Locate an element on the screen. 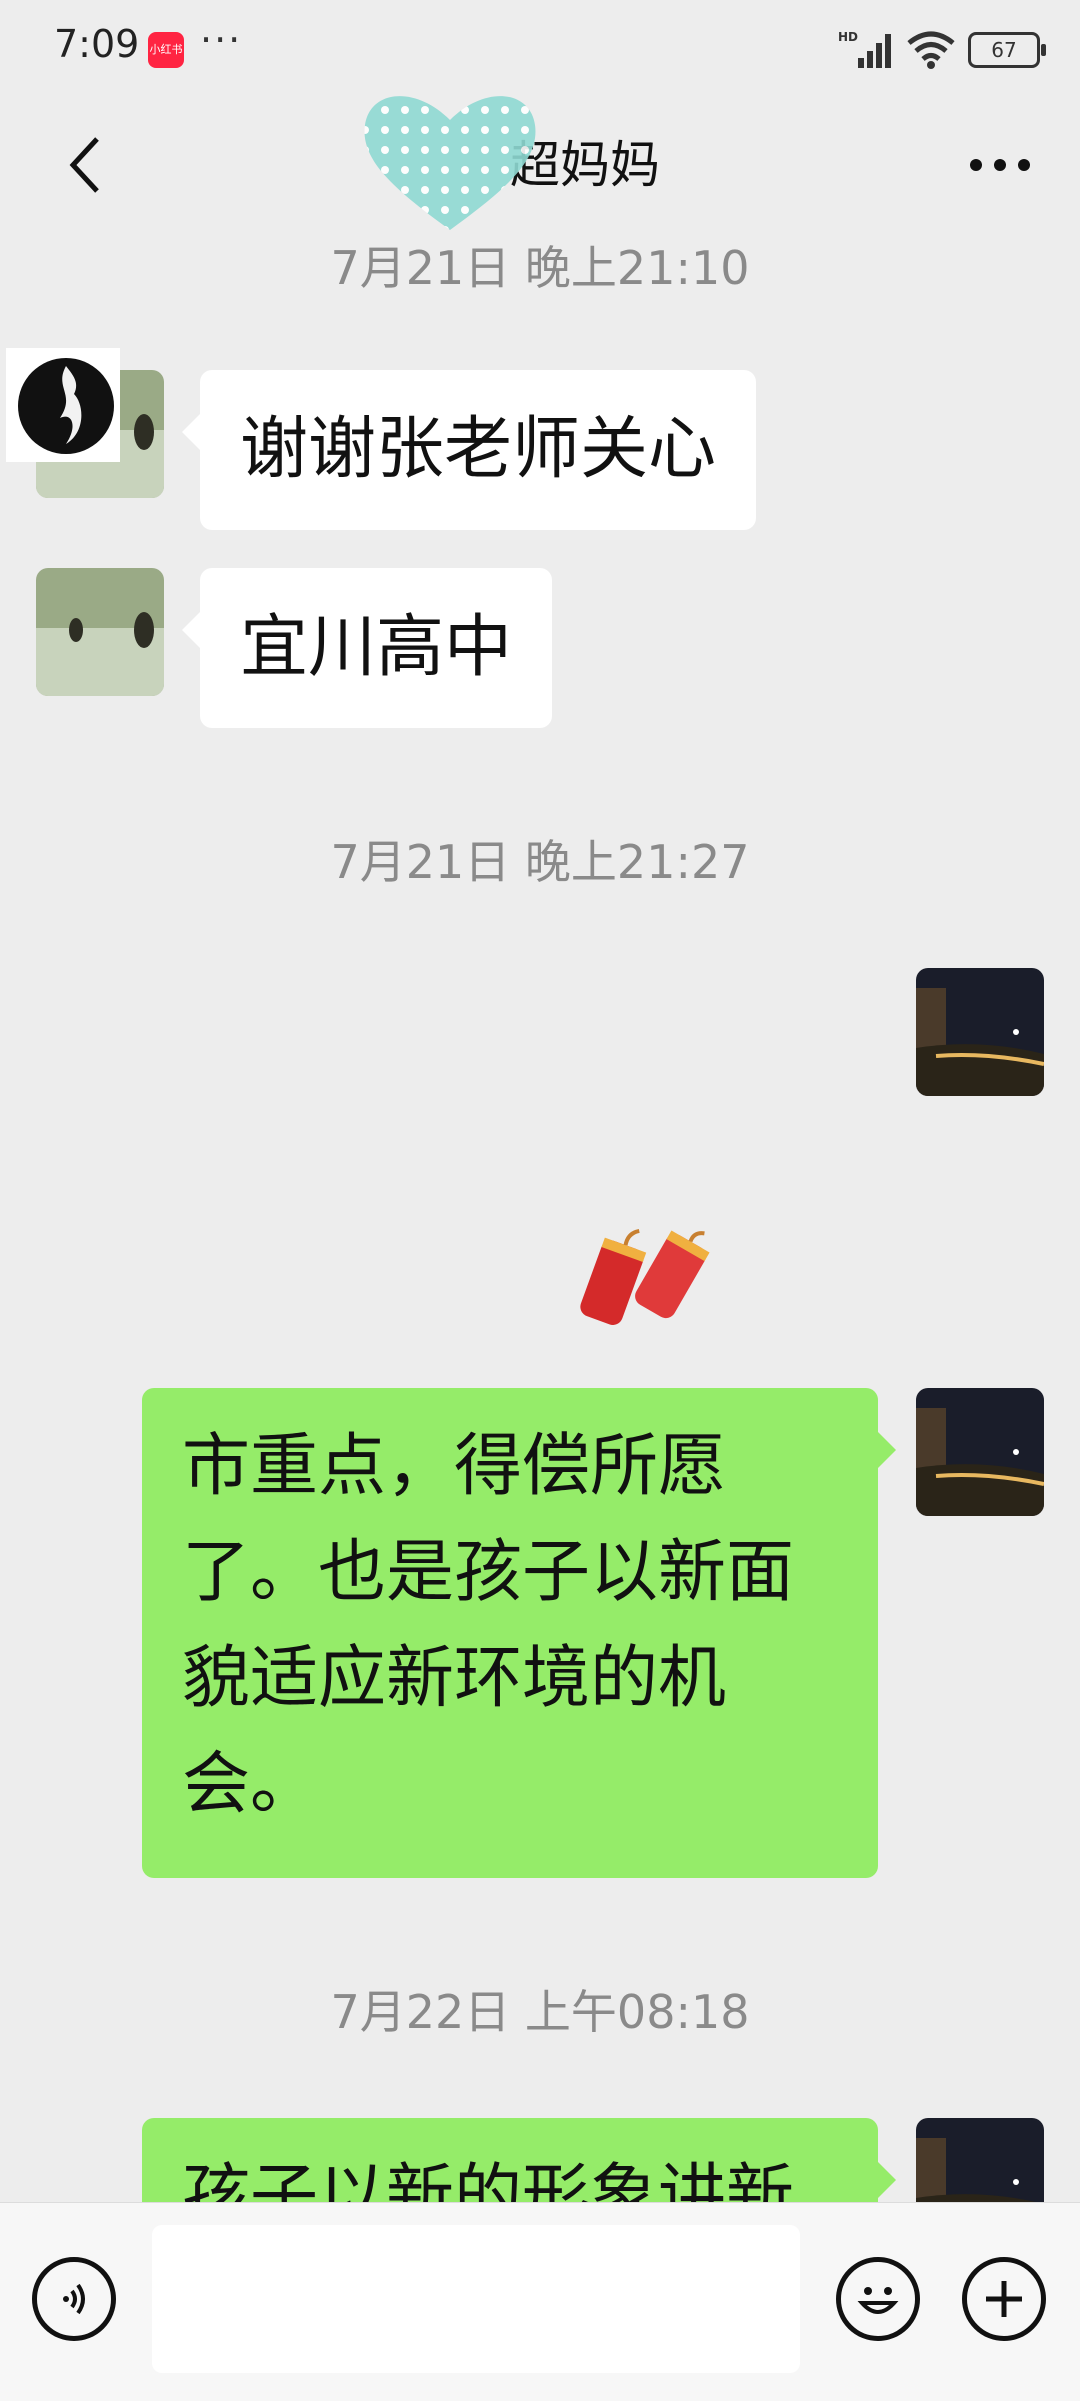 The image size is (1080, 2401). profile-badge-icon is located at coordinates (63, 405).